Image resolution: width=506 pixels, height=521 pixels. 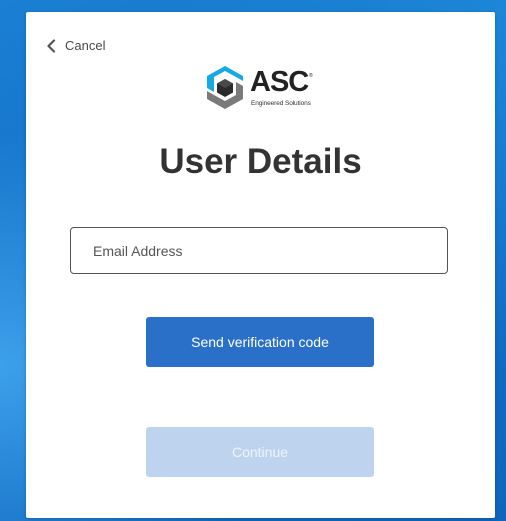 What do you see at coordinates (311, 76) in the screenshot?
I see `registered-mark: ®` at bounding box center [311, 76].